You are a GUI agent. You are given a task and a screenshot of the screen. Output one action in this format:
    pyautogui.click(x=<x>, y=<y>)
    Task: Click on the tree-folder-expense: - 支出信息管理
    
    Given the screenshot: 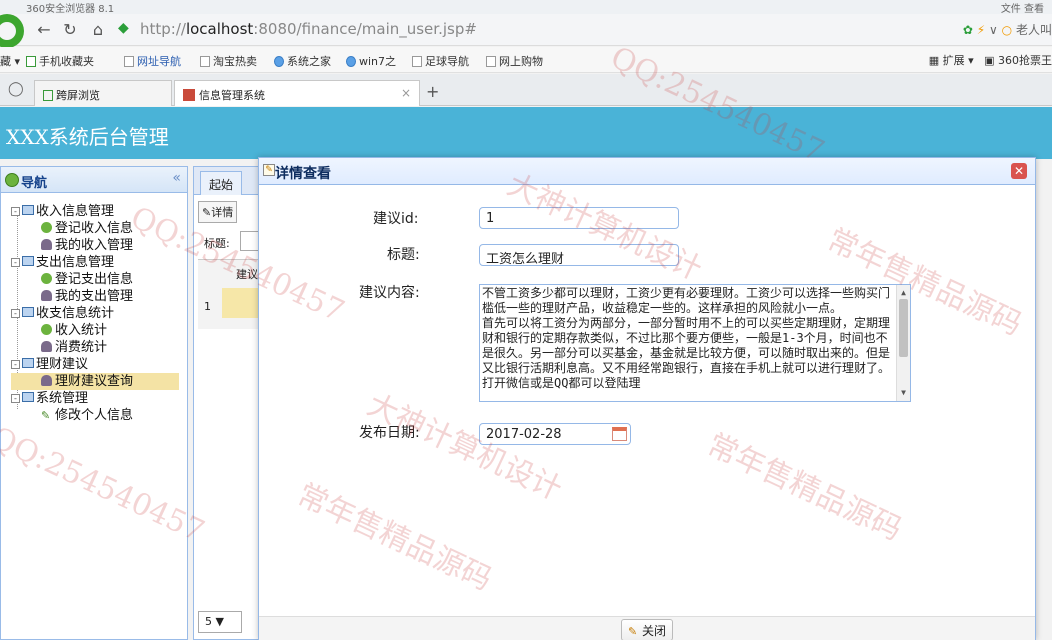 What is the action you would take?
    pyautogui.click(x=62, y=262)
    